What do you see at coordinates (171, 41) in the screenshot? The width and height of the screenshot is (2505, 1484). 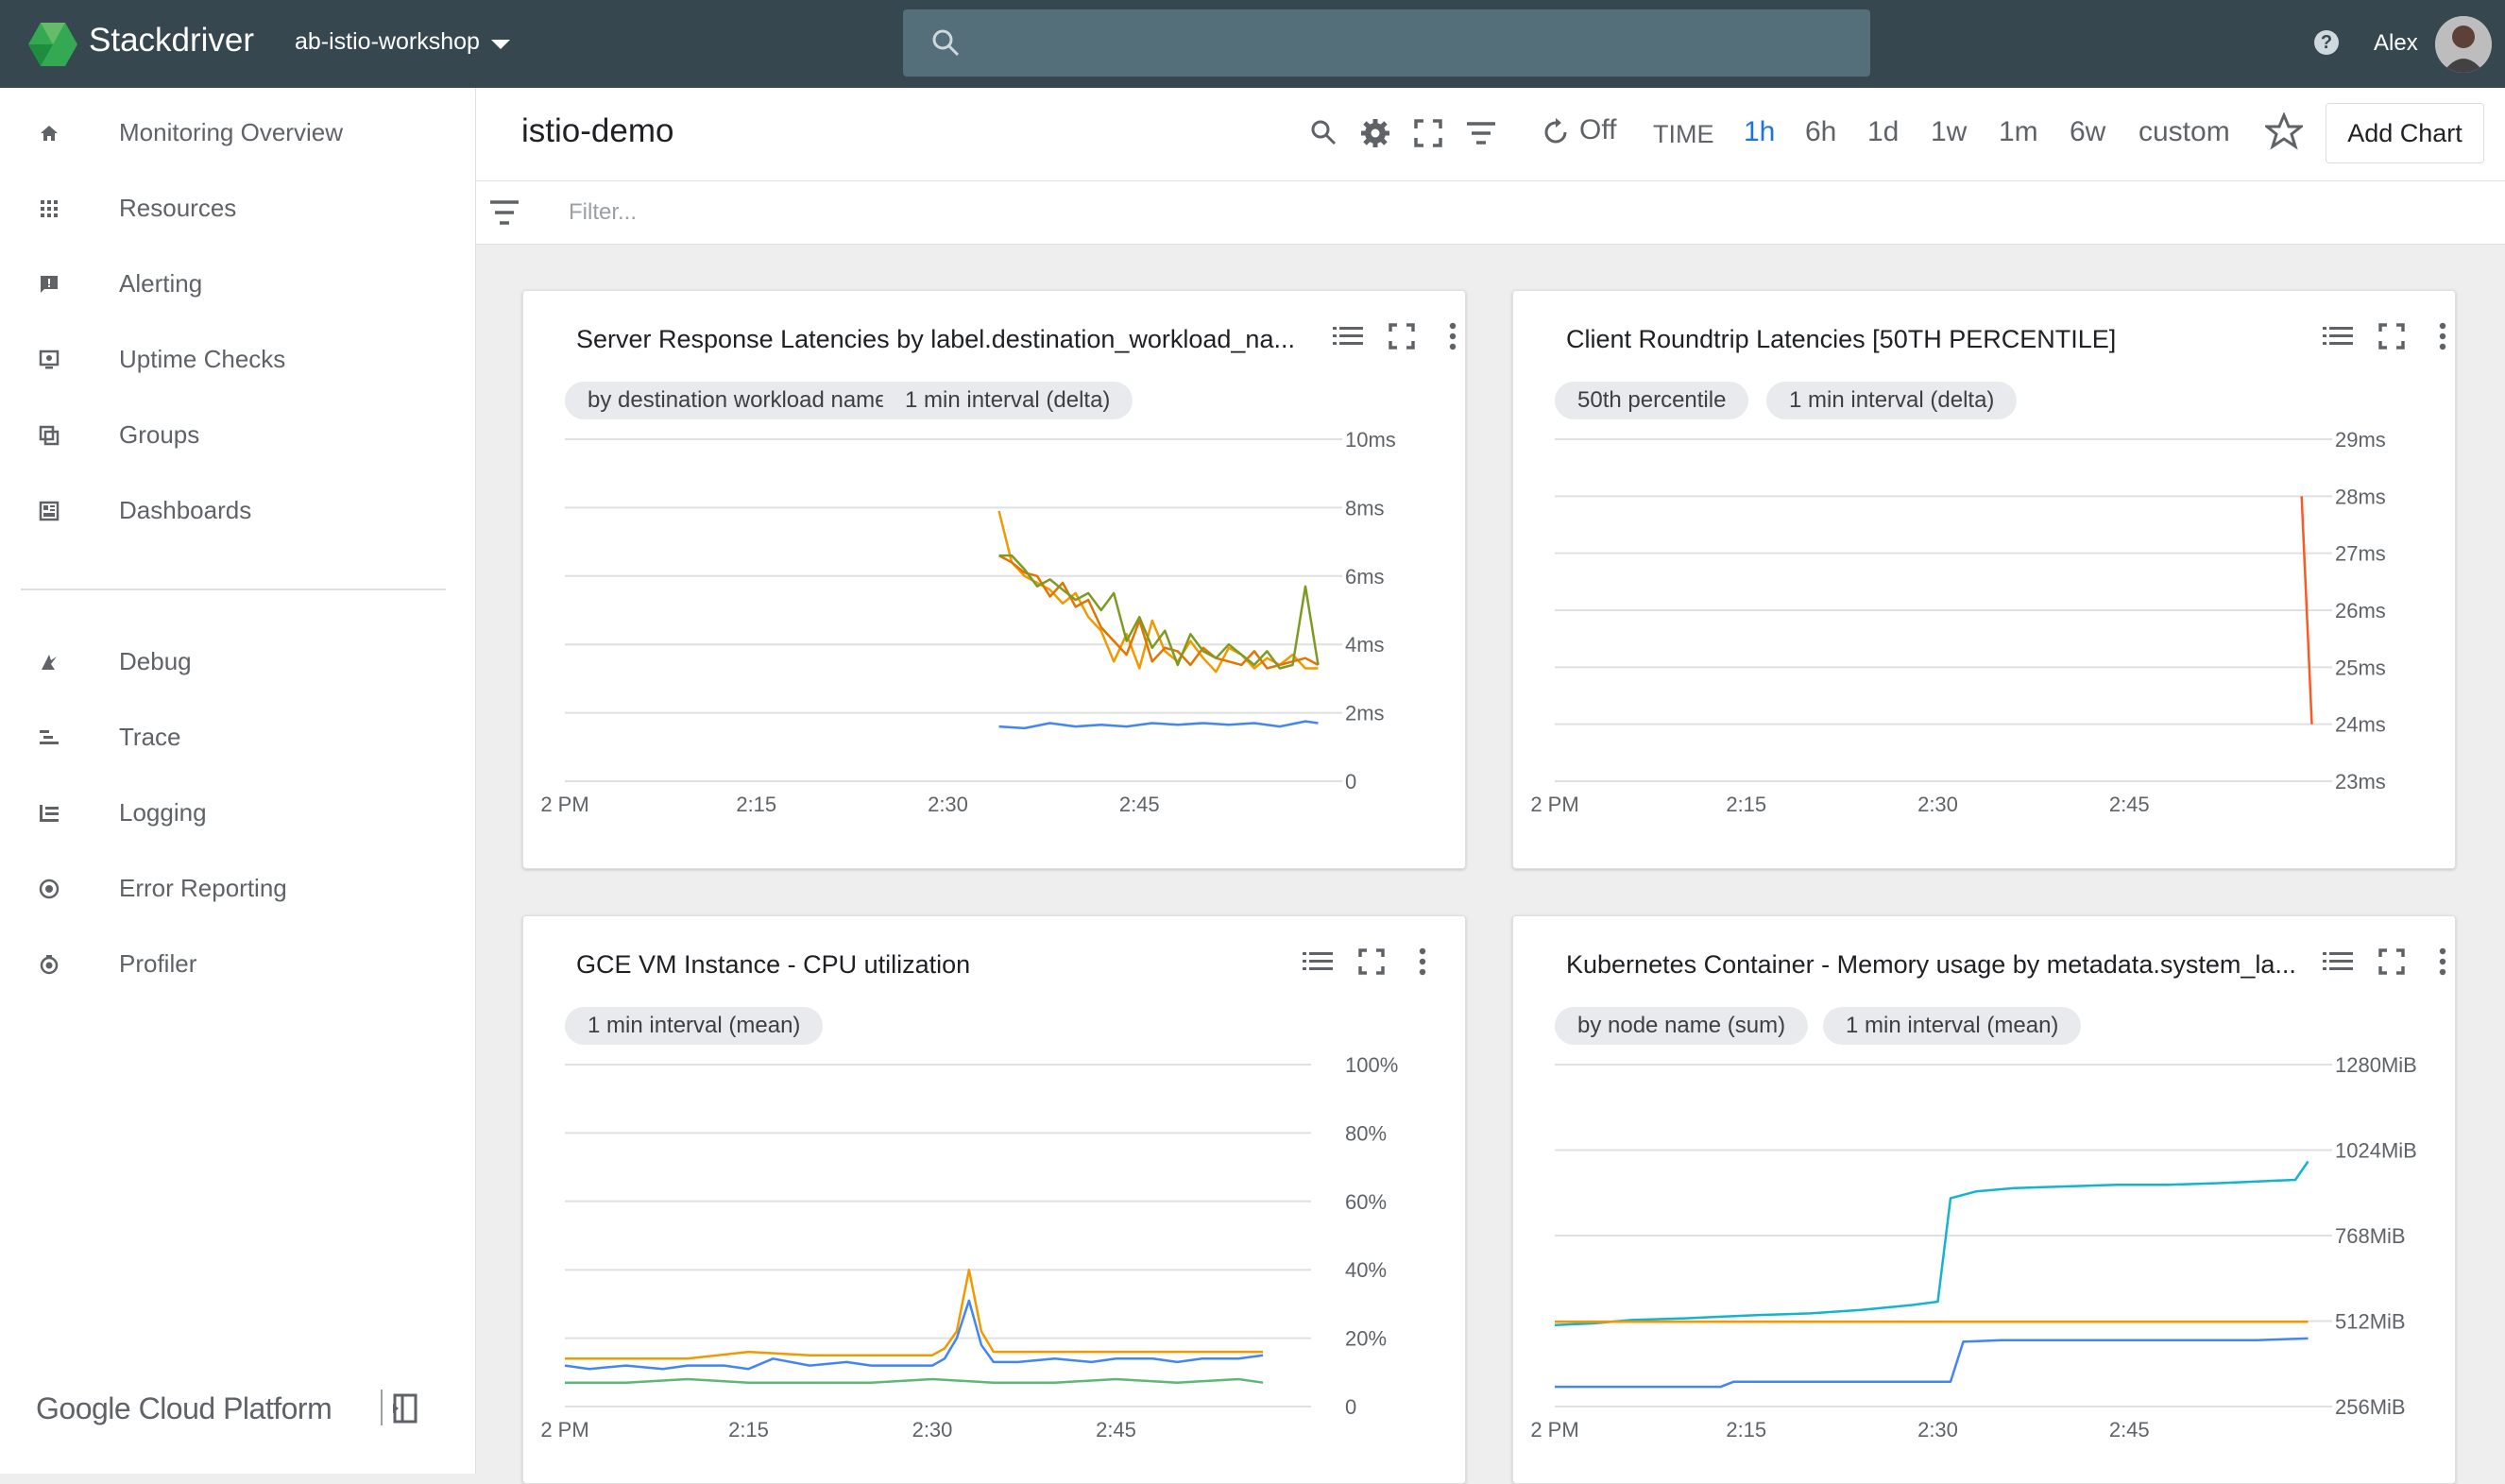 I see `brand-name: Stackdriver` at bounding box center [171, 41].